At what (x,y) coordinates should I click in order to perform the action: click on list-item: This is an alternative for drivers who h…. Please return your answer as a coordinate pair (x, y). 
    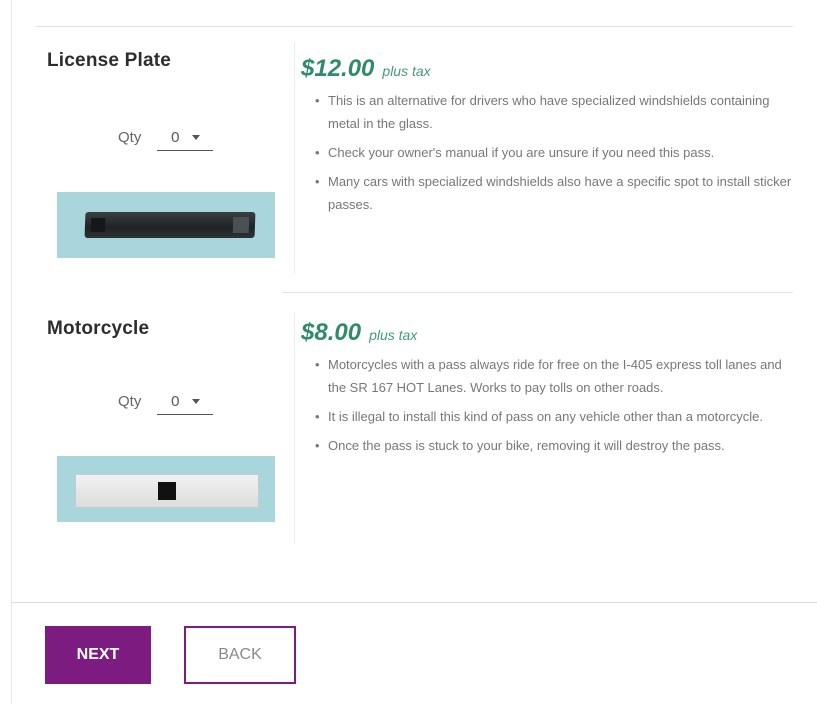
    Looking at the image, I should click on (549, 112).